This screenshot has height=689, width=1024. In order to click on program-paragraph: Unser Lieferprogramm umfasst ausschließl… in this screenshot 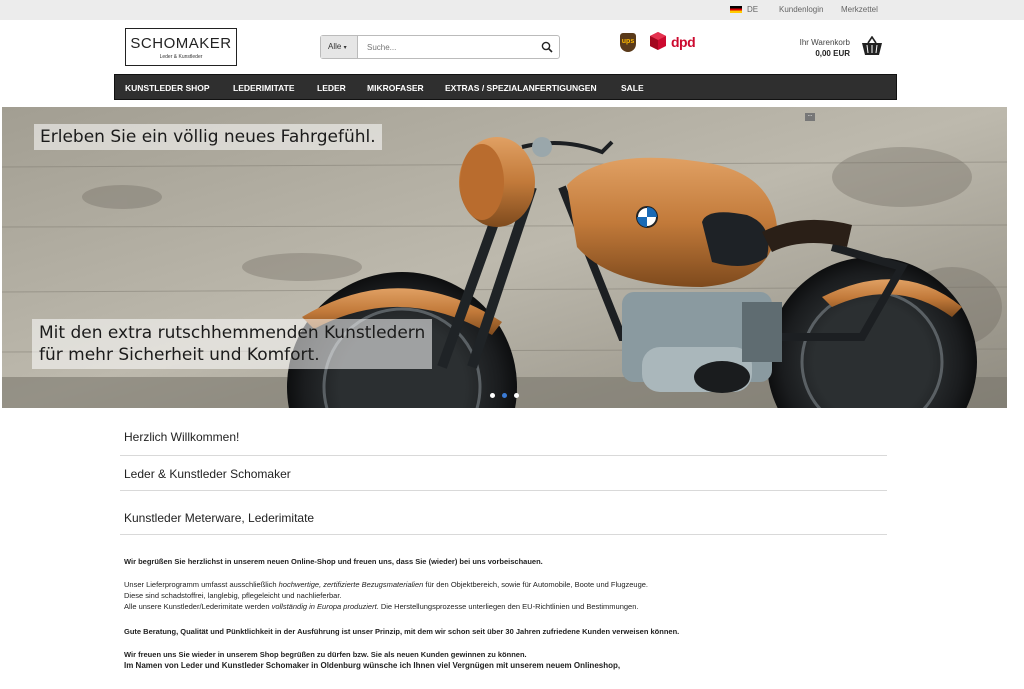, I will do `click(509, 595)`.